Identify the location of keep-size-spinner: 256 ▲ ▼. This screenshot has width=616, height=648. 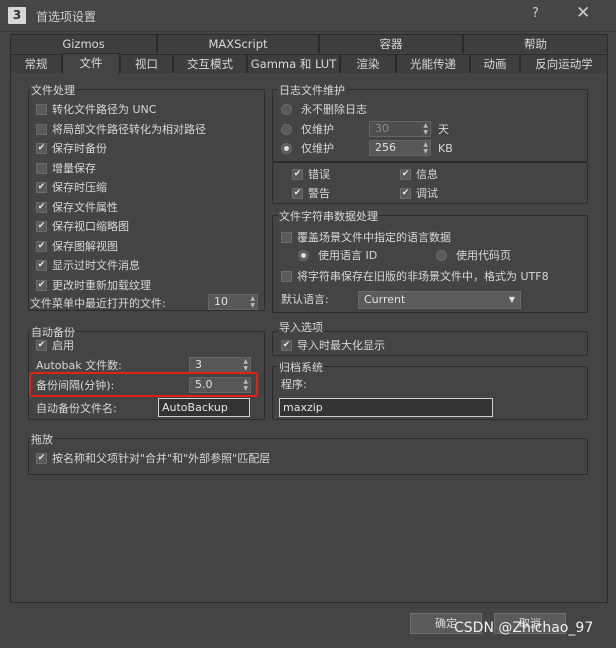
(400, 148).